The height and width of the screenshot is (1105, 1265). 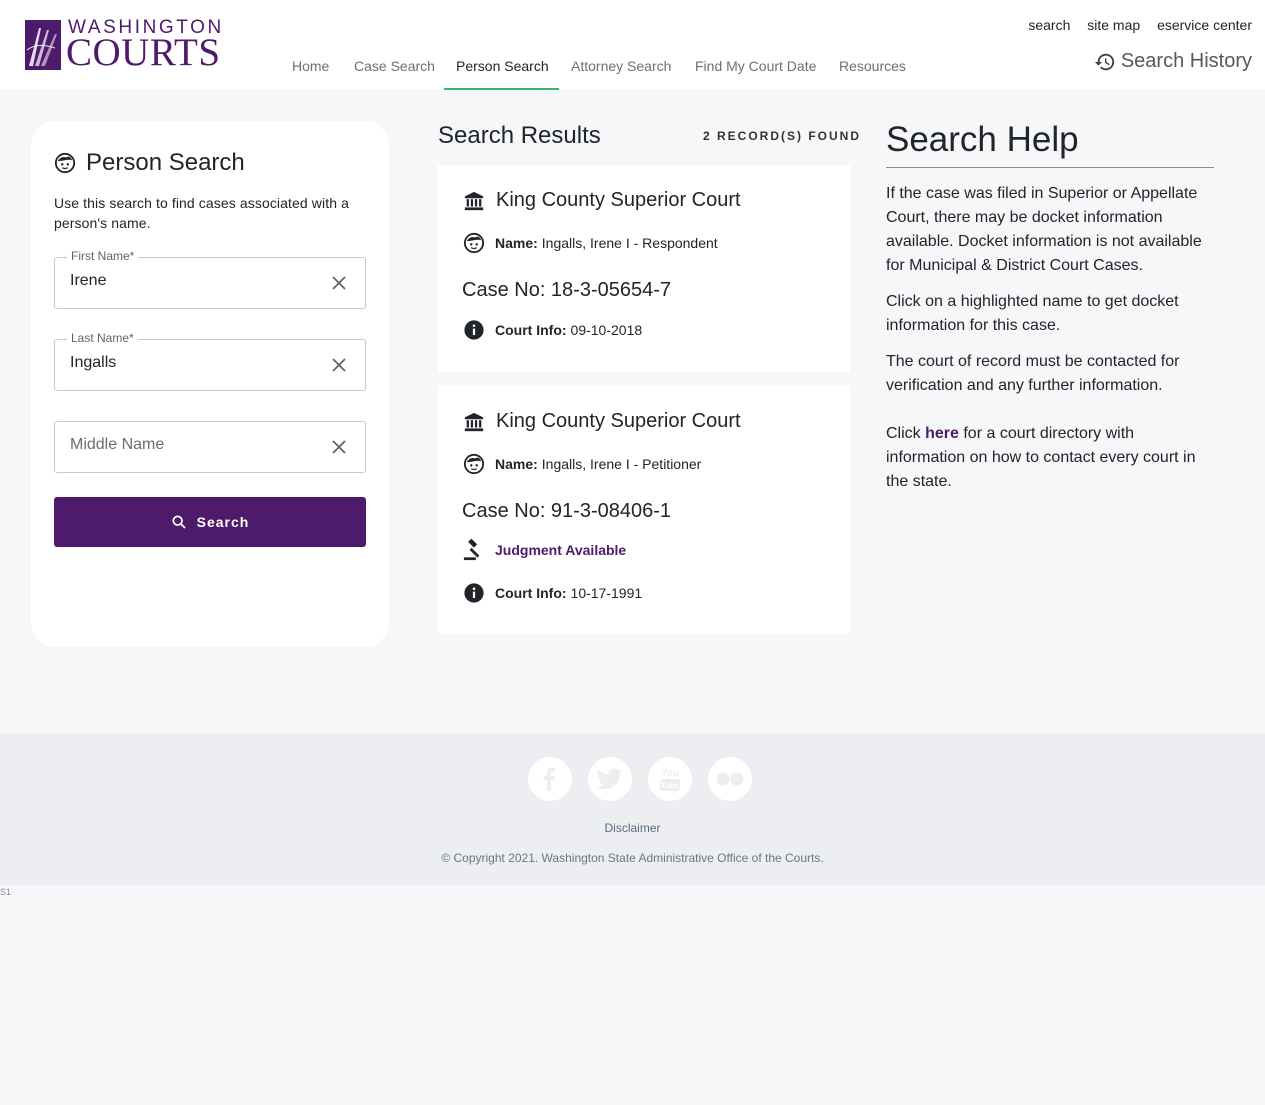 I want to click on last-name-input, so click(x=190, y=363).